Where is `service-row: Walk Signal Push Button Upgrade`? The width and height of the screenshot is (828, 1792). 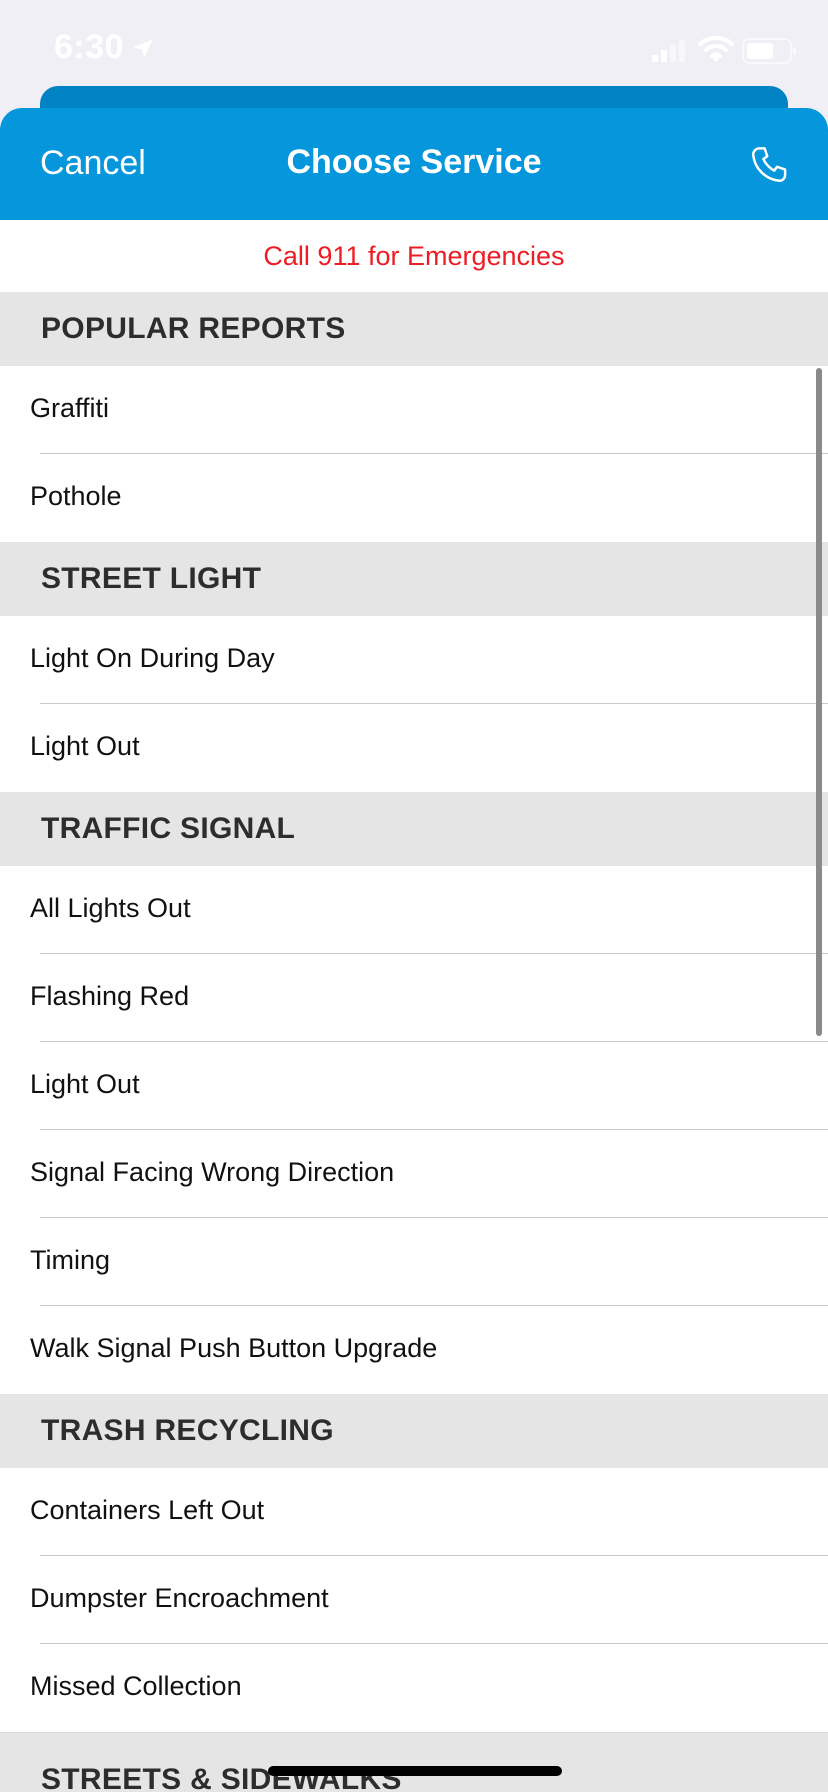 service-row: Walk Signal Push Button Upgrade is located at coordinates (414, 1350).